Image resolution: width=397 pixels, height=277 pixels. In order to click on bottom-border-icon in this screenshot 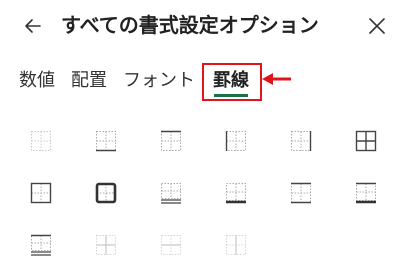, I will do `click(106, 141)`.